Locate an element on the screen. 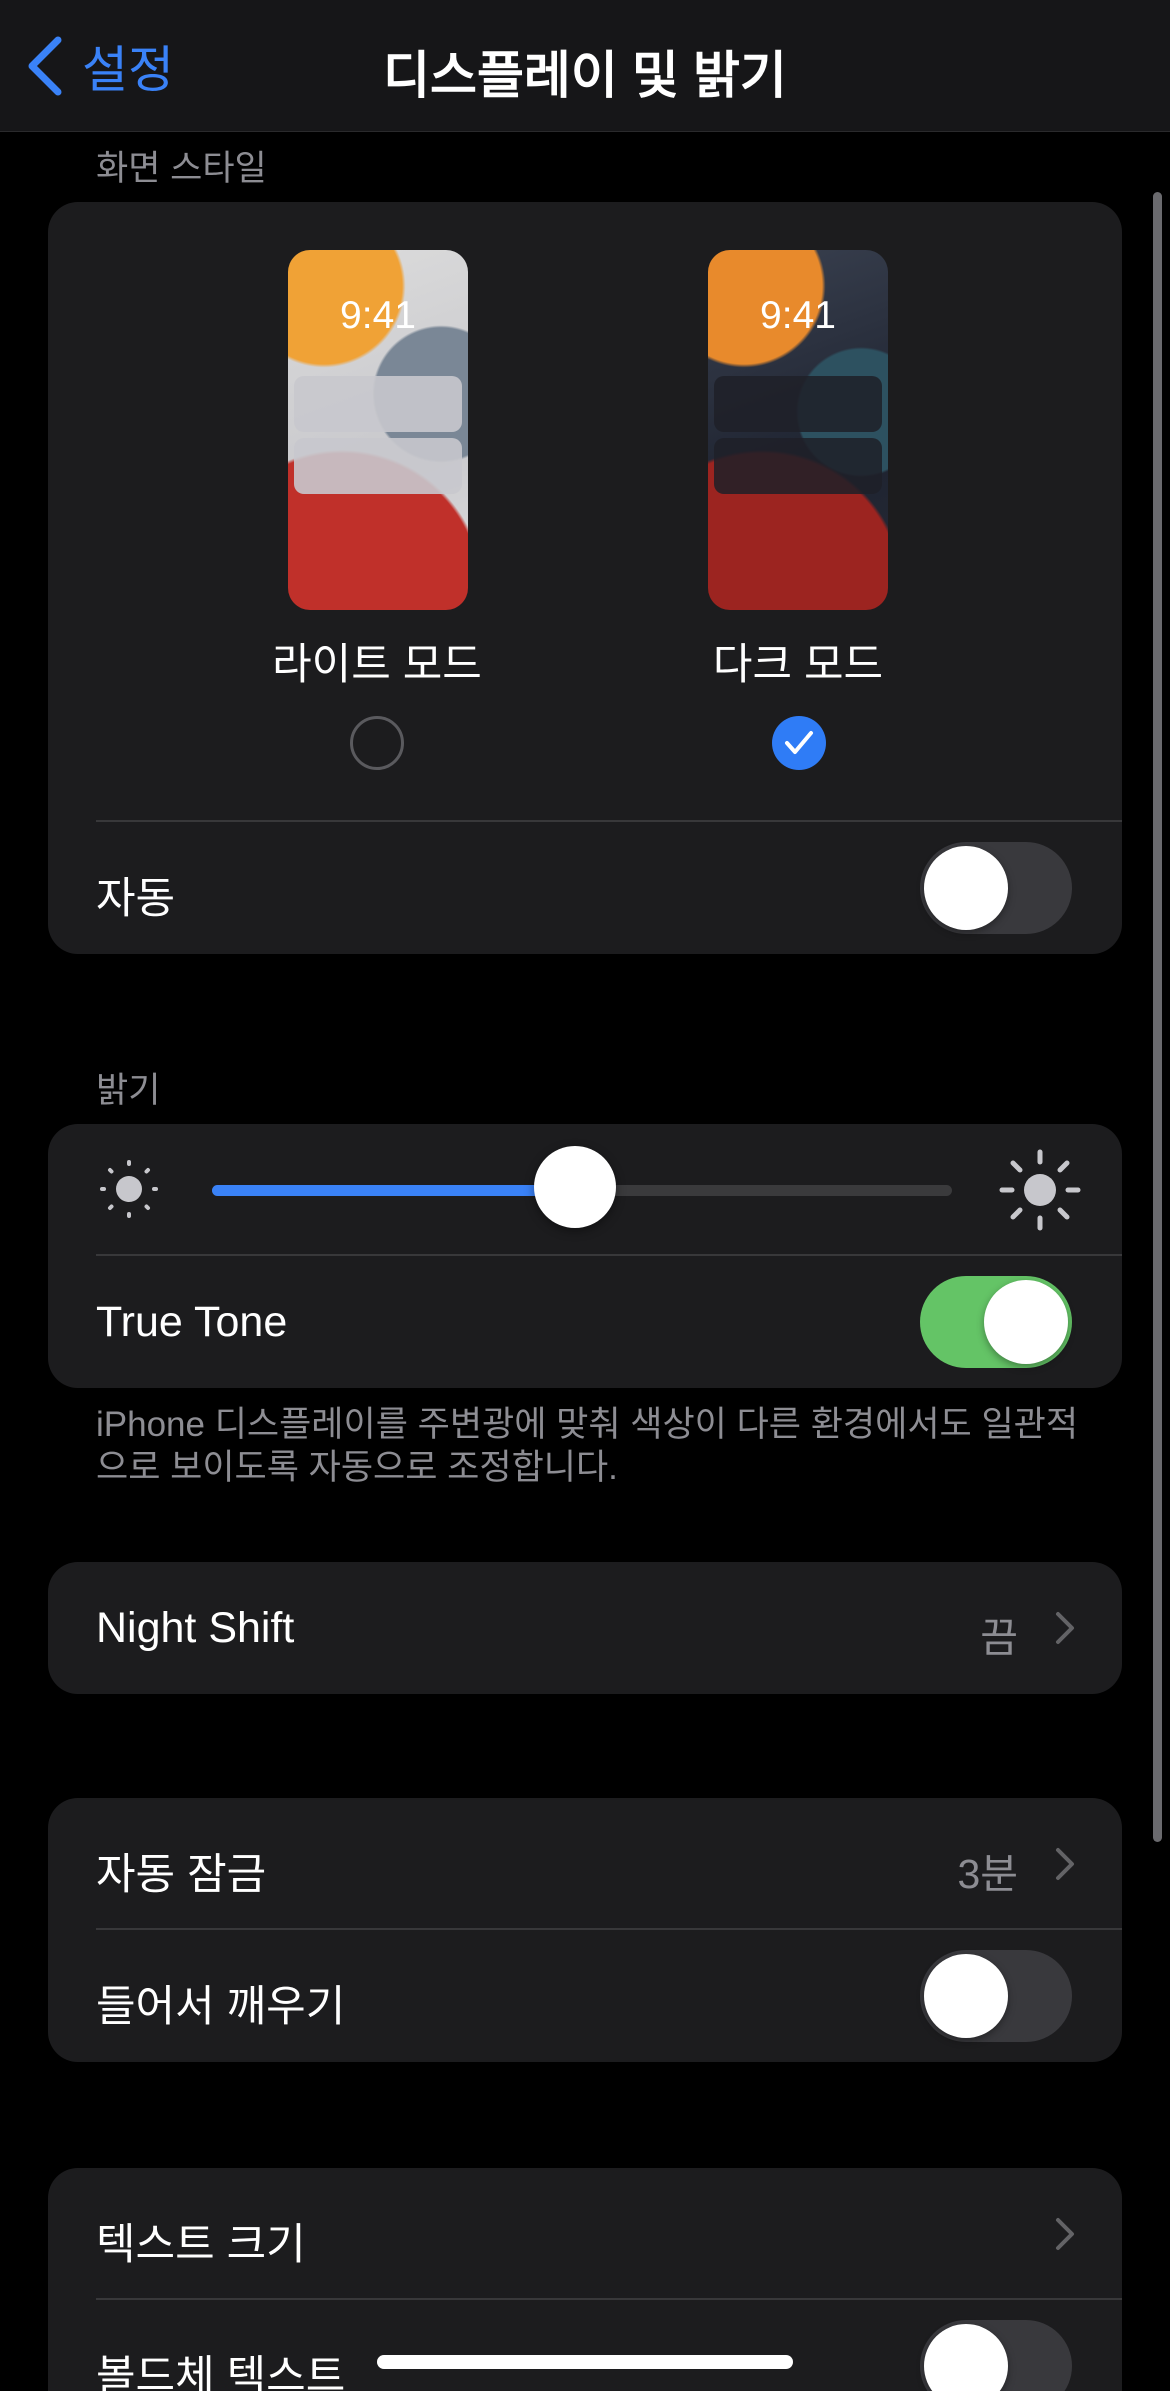 The width and height of the screenshot is (1170, 2391). sun-small-icon is located at coordinates (129, 1189).